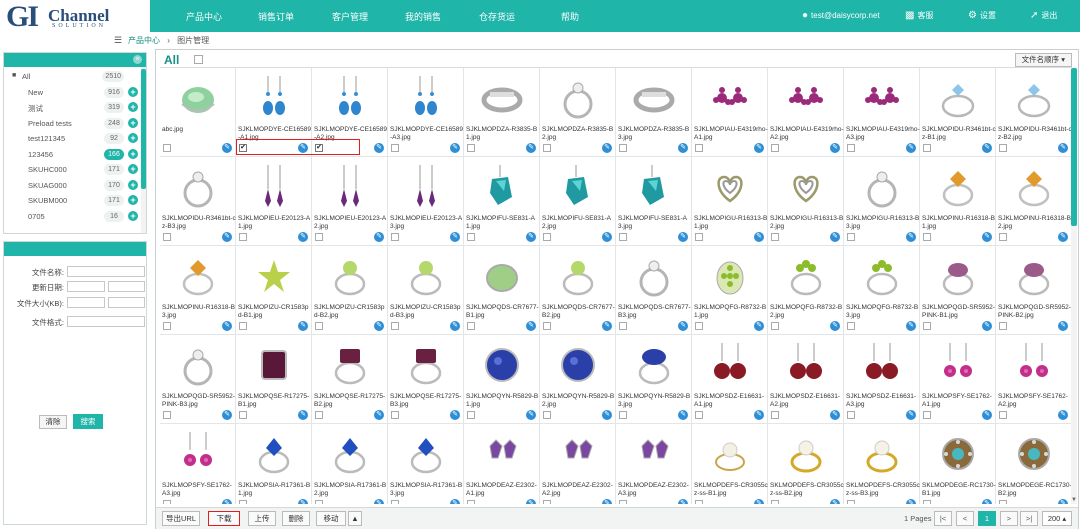  What do you see at coordinates (965, 518) in the screenshot?
I see `prev-page-button: <` at bounding box center [965, 518].